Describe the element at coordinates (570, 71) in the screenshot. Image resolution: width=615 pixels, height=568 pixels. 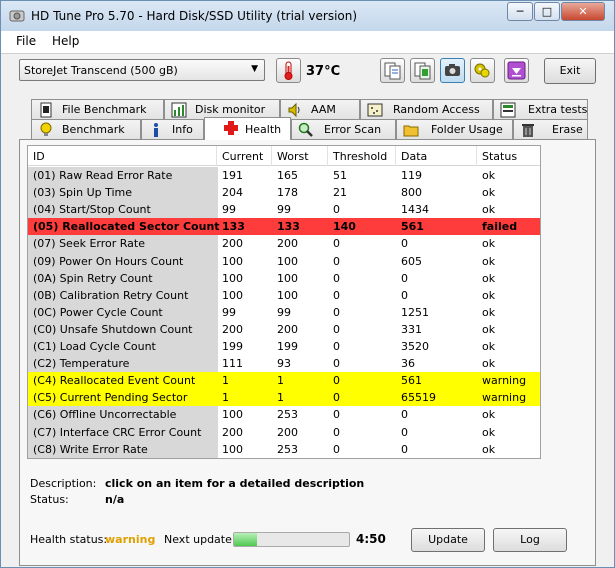
I see `exit-button: Exit` at that location.